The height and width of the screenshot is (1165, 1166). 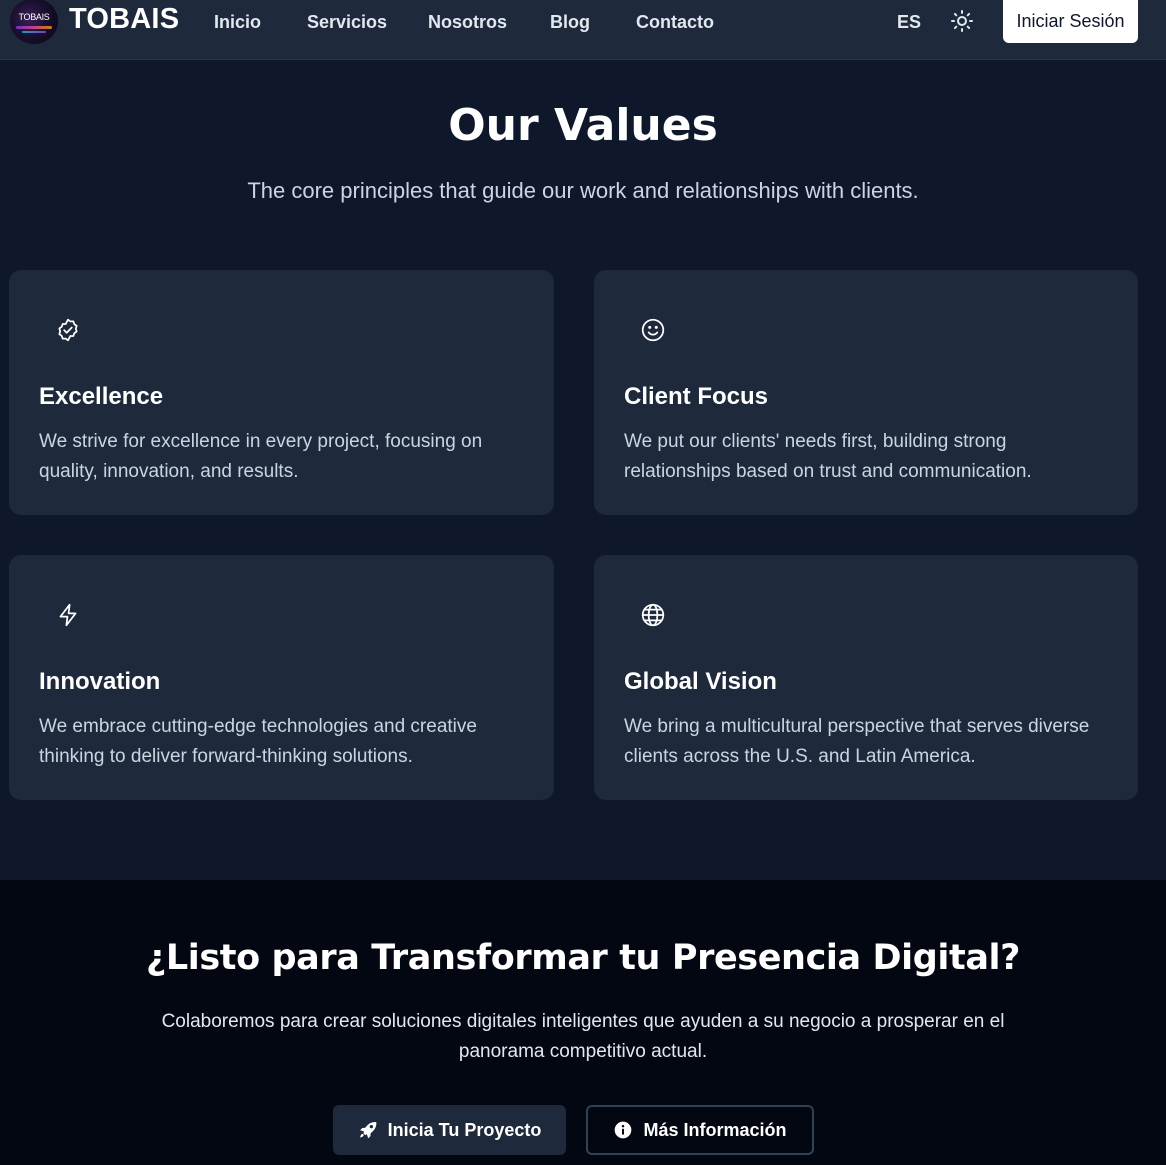 I want to click on lightning-icon, so click(x=68, y=615).